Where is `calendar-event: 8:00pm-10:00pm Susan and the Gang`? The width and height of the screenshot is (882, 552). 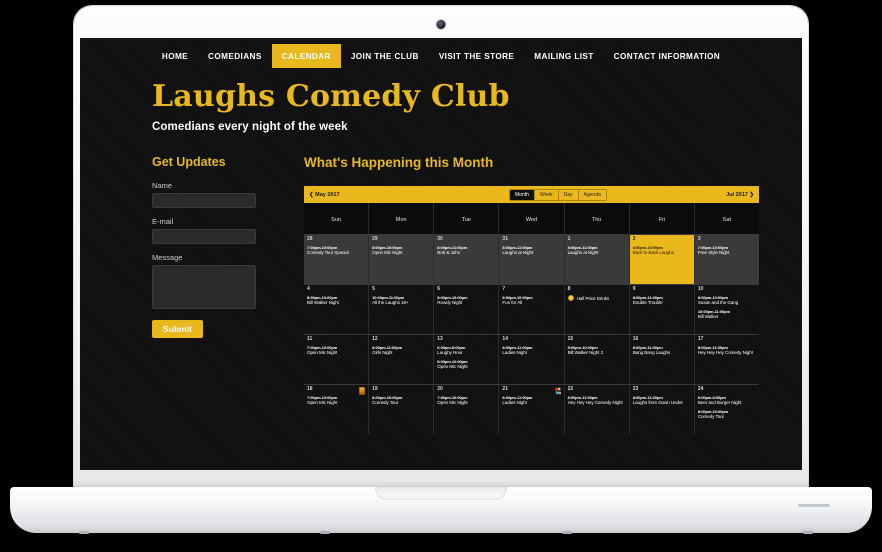 calendar-event: 8:00pm-10:00pm Susan and the Gang is located at coordinates (727, 300).